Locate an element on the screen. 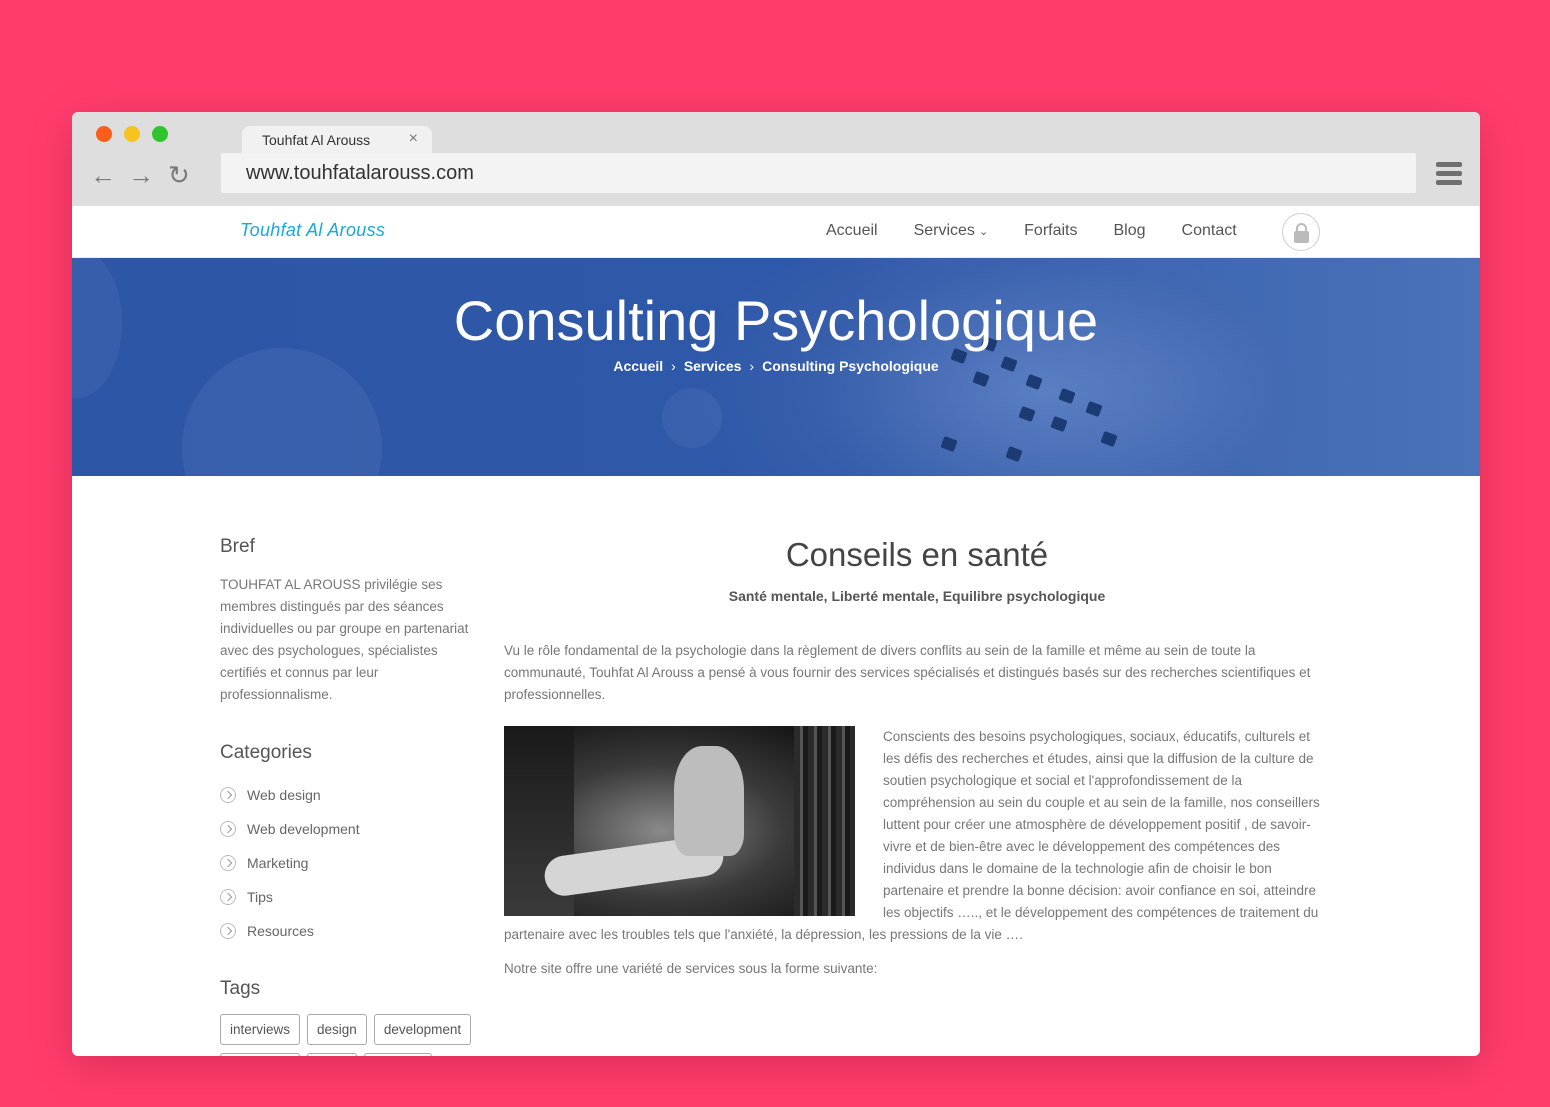 The image size is (1550, 1107). tags-heading: Tags is located at coordinates (240, 988).